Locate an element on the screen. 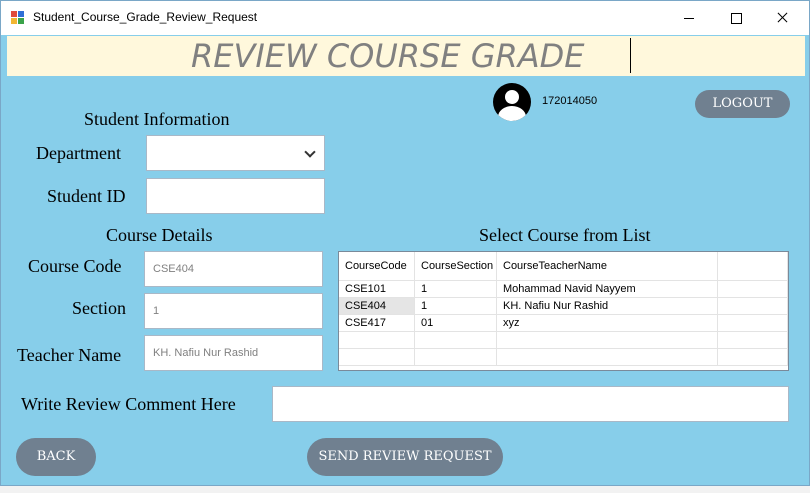  table-row: CSE101 1 Mohammad Navid Nayyem is located at coordinates (563, 289).